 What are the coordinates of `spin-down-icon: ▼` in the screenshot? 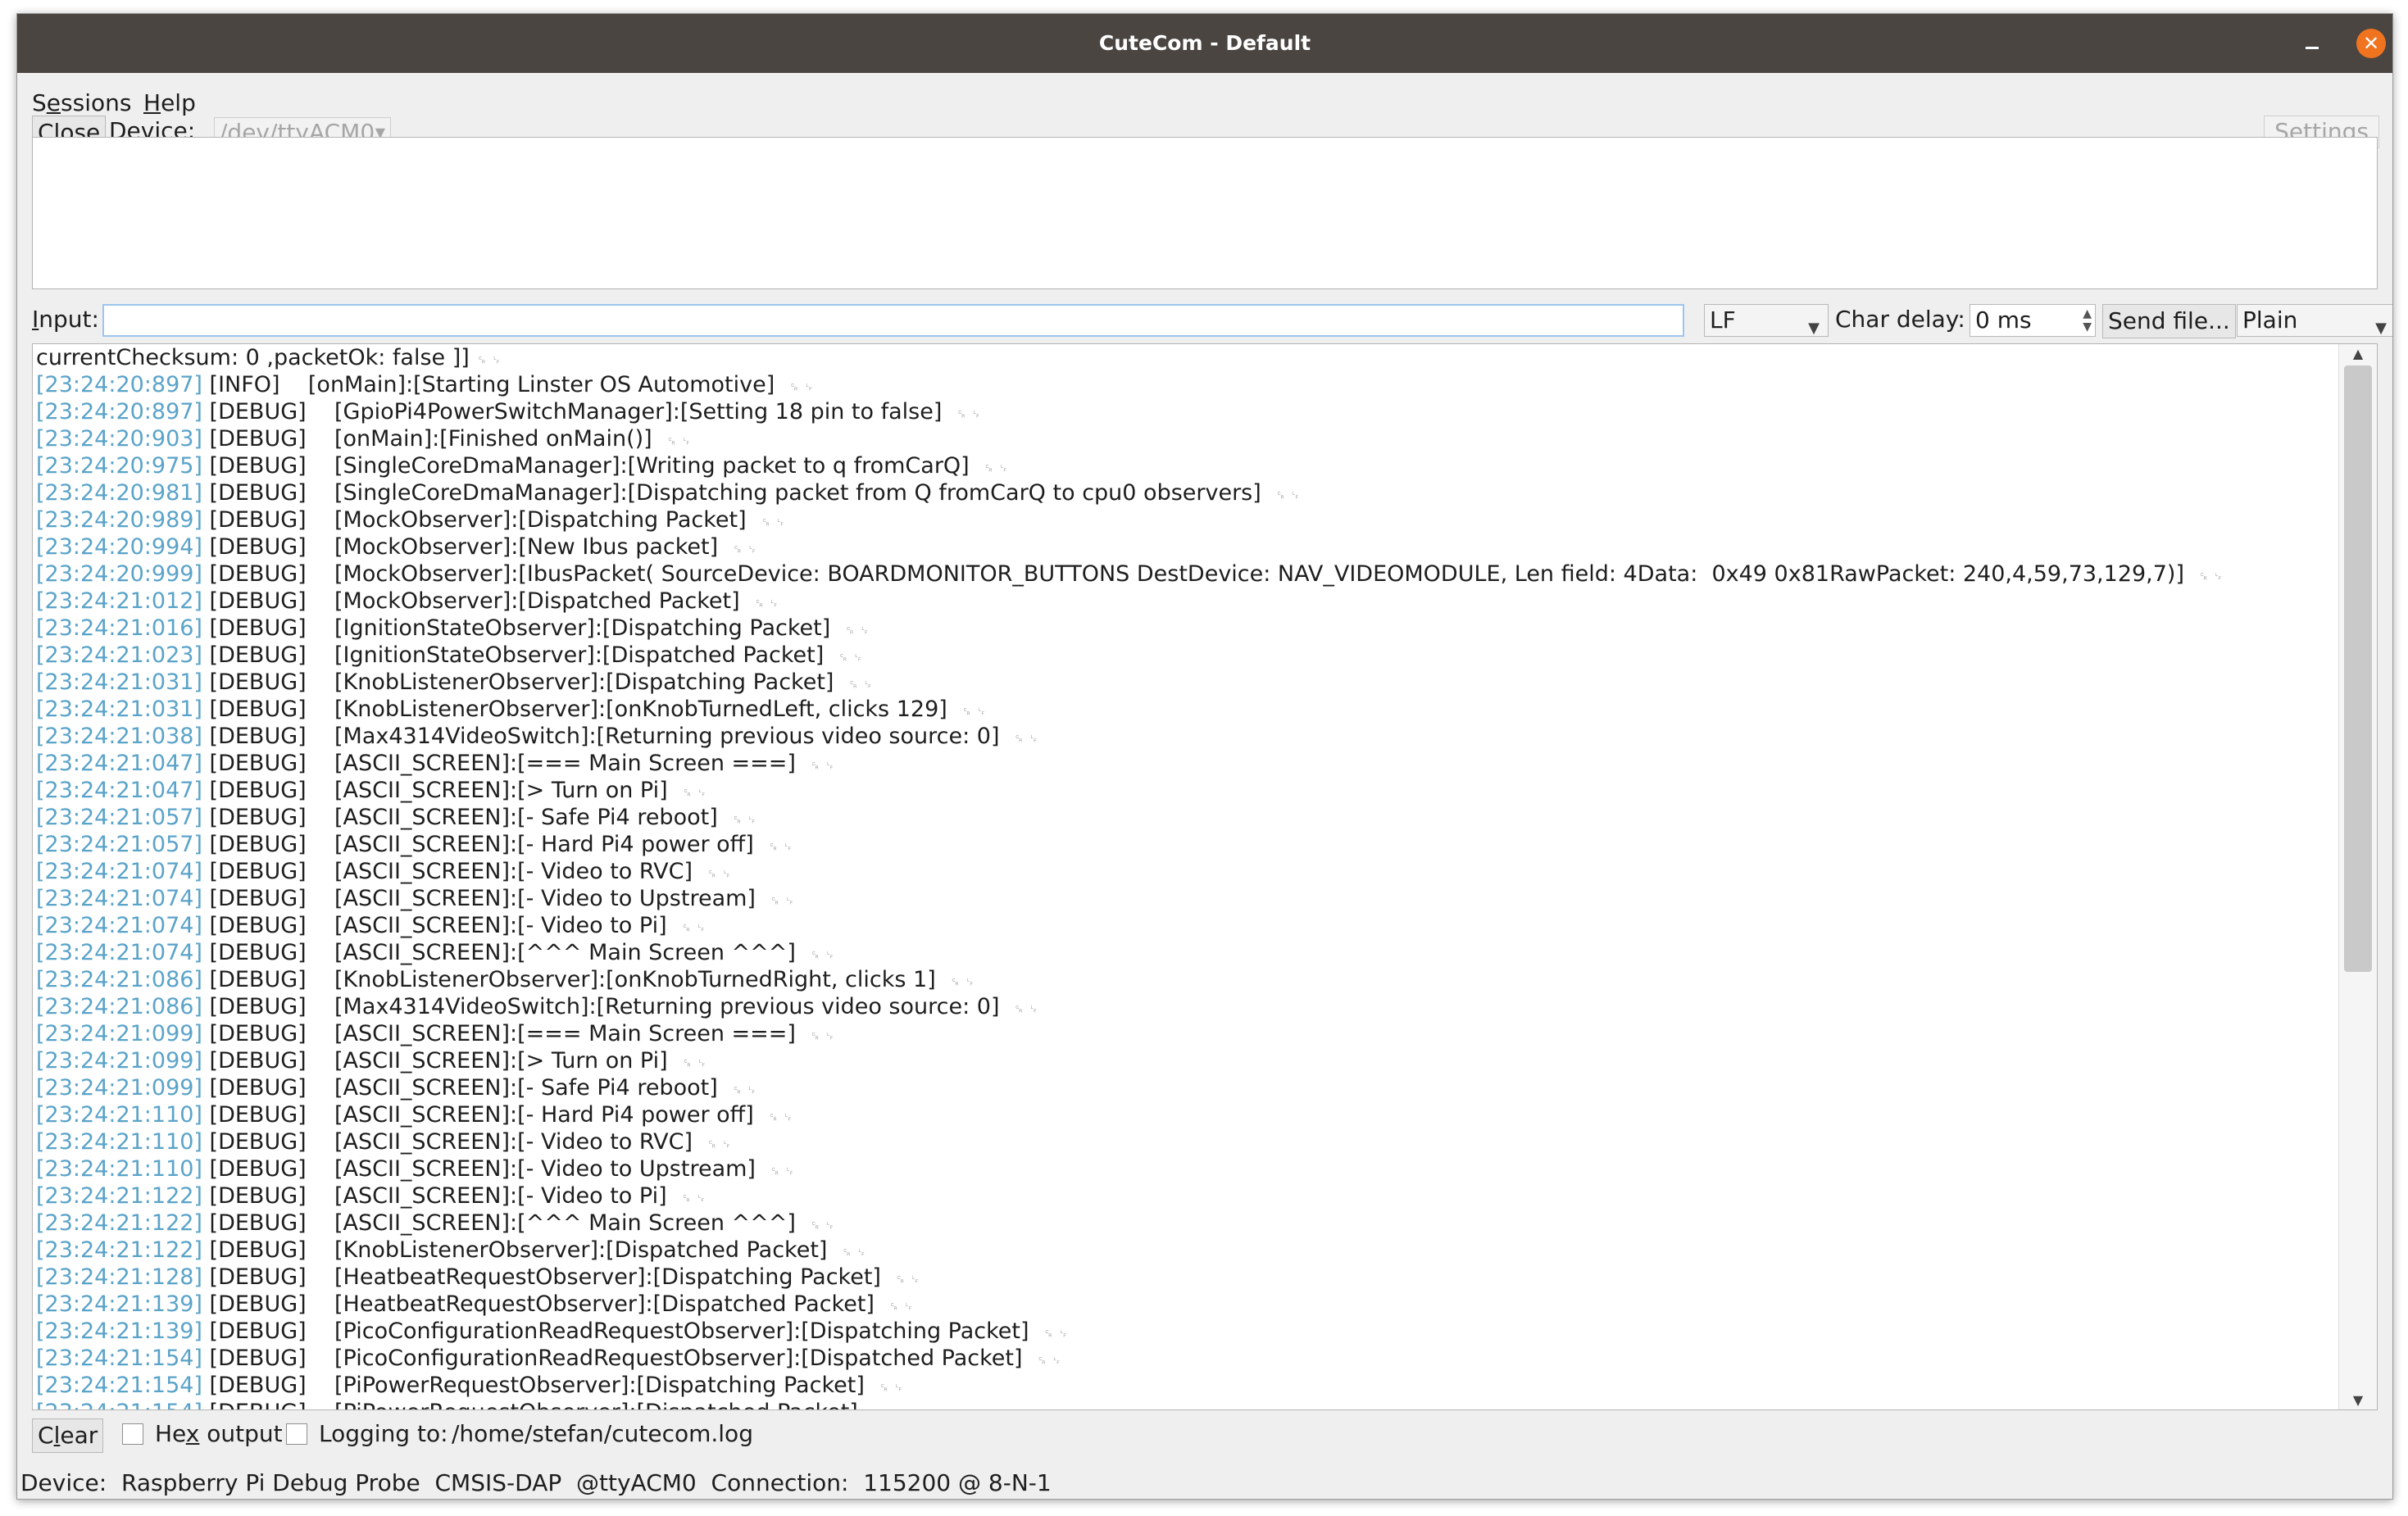 It's located at (2087, 327).